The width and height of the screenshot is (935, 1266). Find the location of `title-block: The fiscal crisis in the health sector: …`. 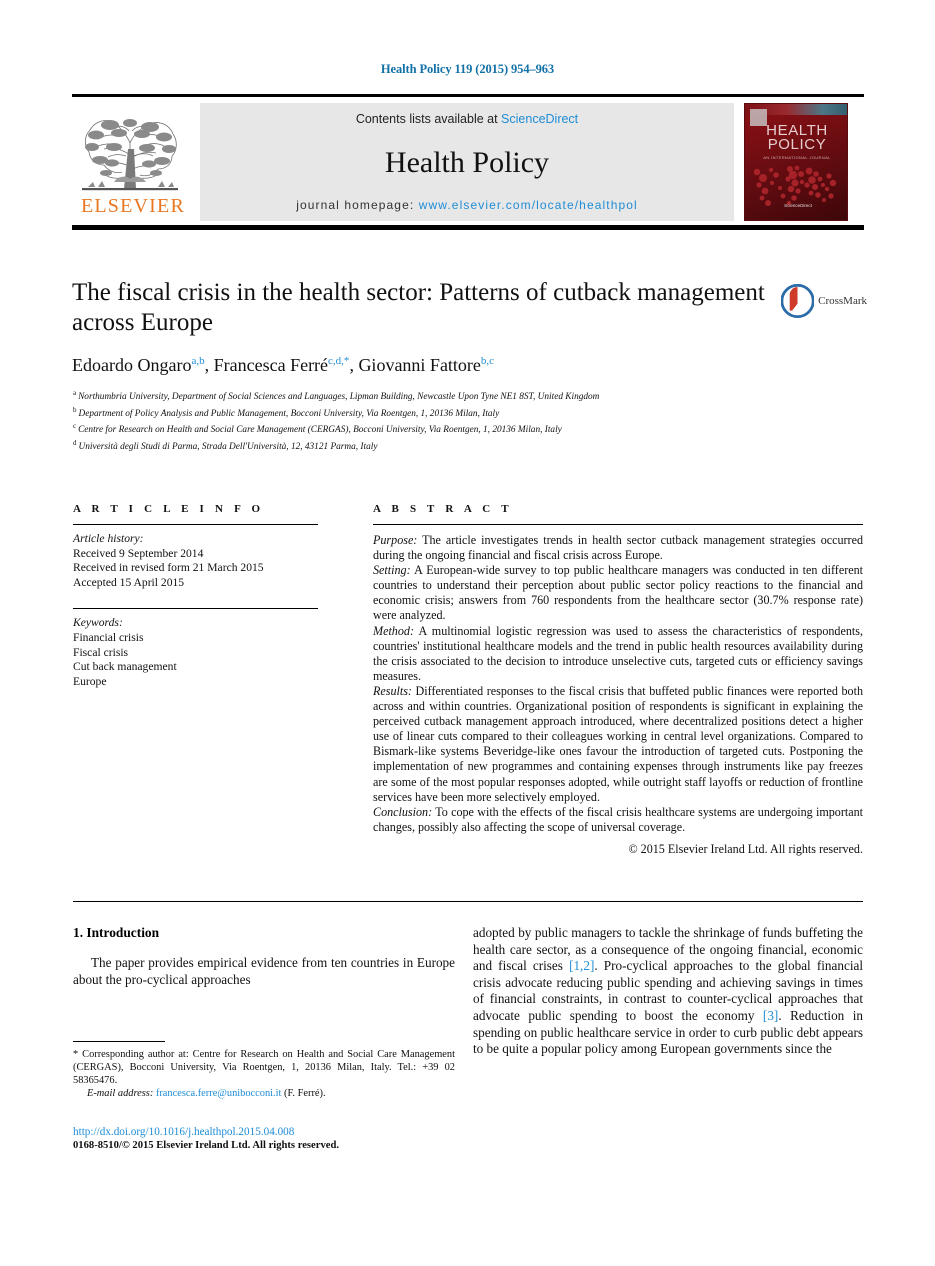

title-block: The fiscal crisis in the health sector: … is located at coordinates (422, 327).